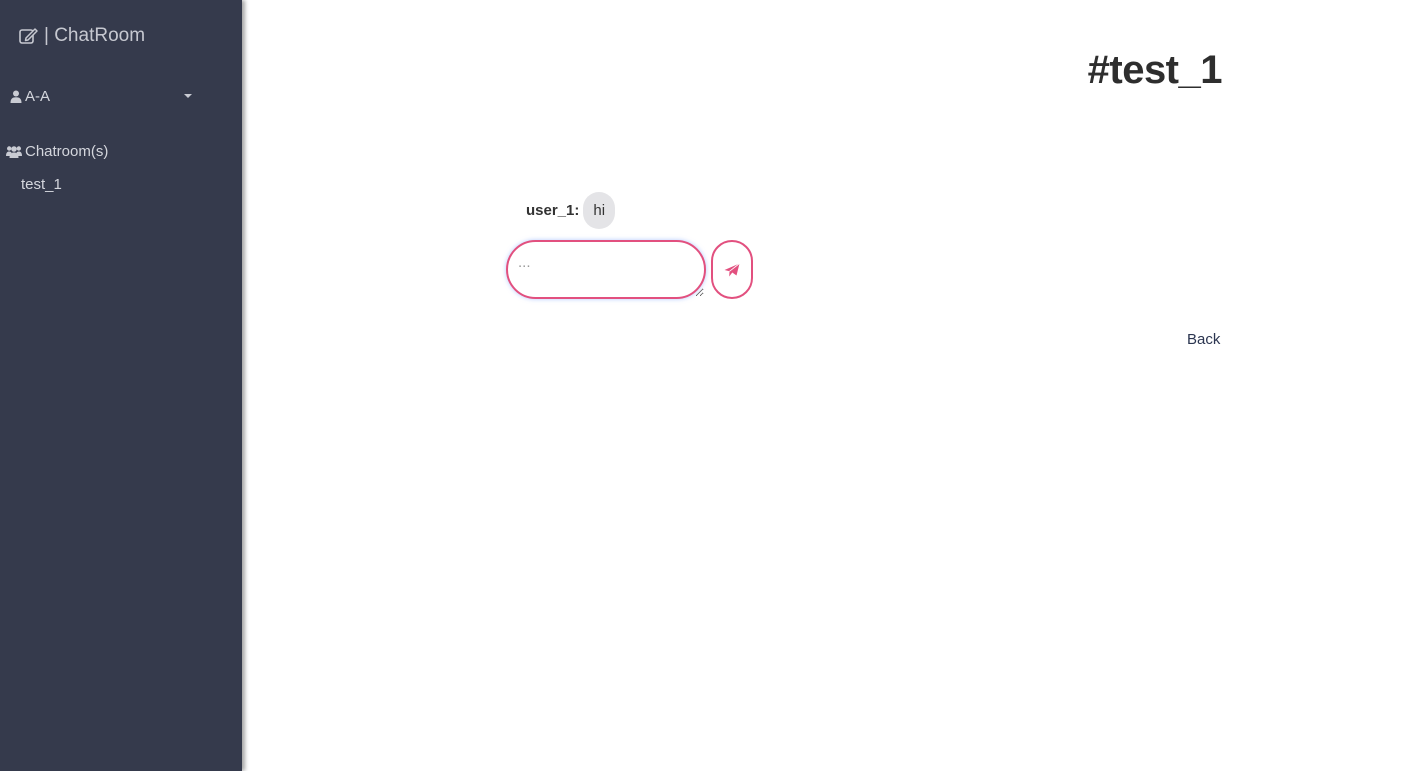  I want to click on send-button, so click(732, 269).